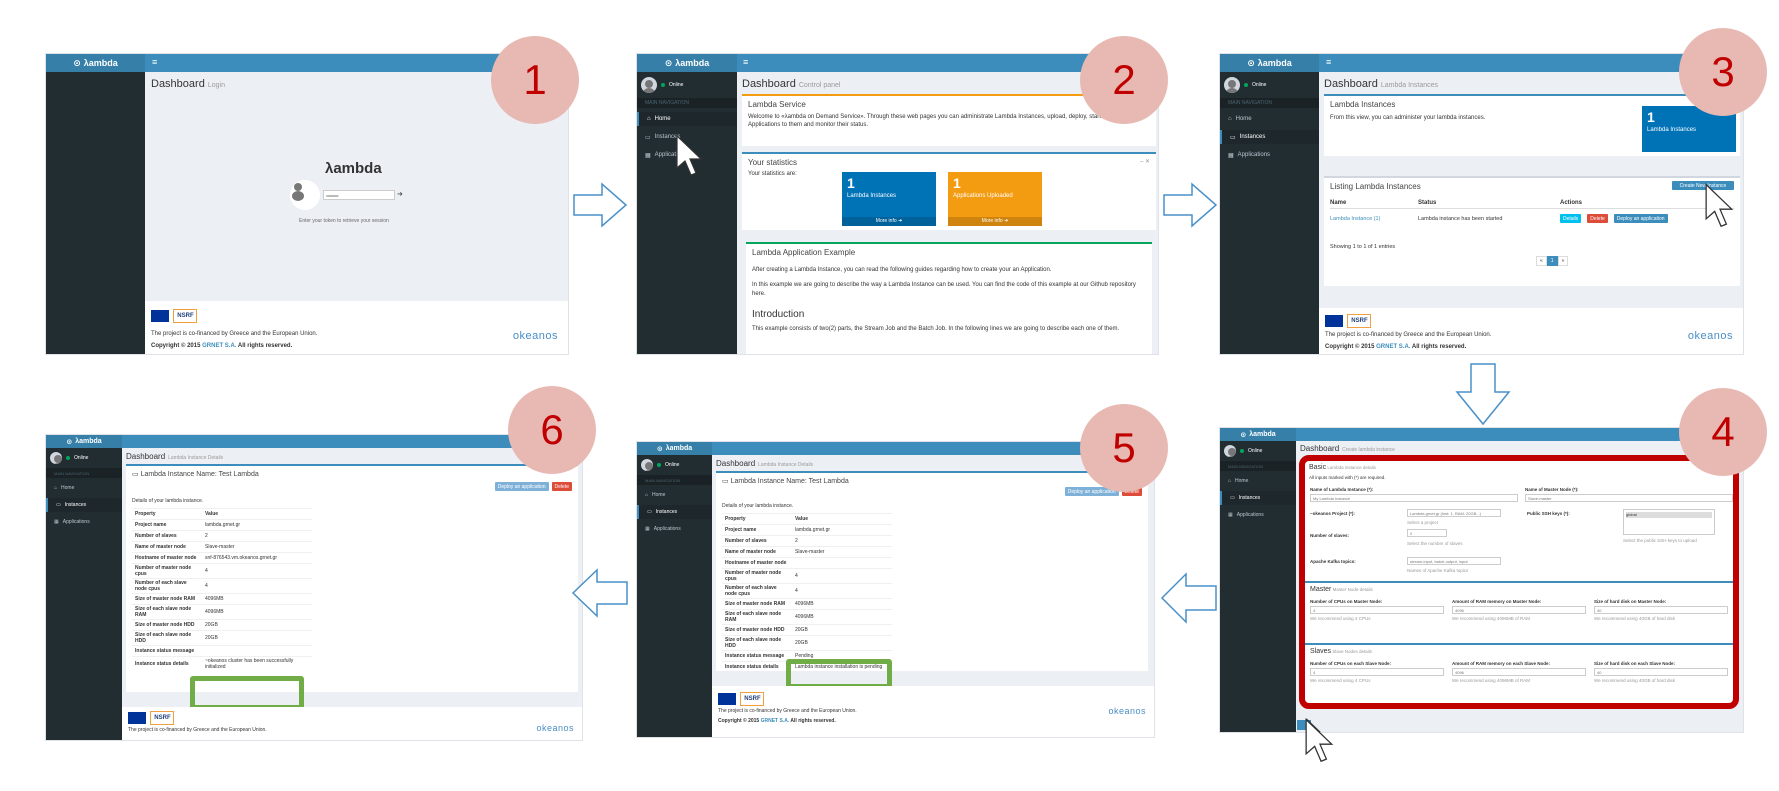 Image resolution: width=1779 pixels, height=791 pixels. What do you see at coordinates (1230, 119) in the screenshot?
I see `home-icon: ⌂` at bounding box center [1230, 119].